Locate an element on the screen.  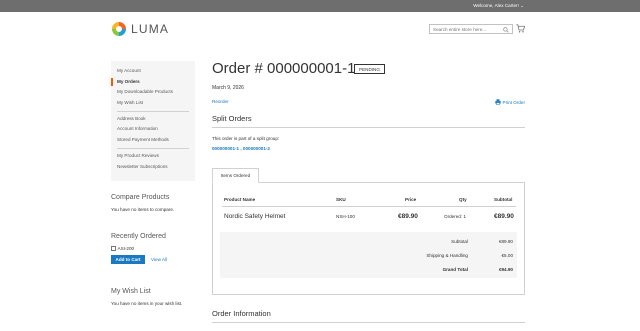
status-badge: PENDING is located at coordinates (369, 69).